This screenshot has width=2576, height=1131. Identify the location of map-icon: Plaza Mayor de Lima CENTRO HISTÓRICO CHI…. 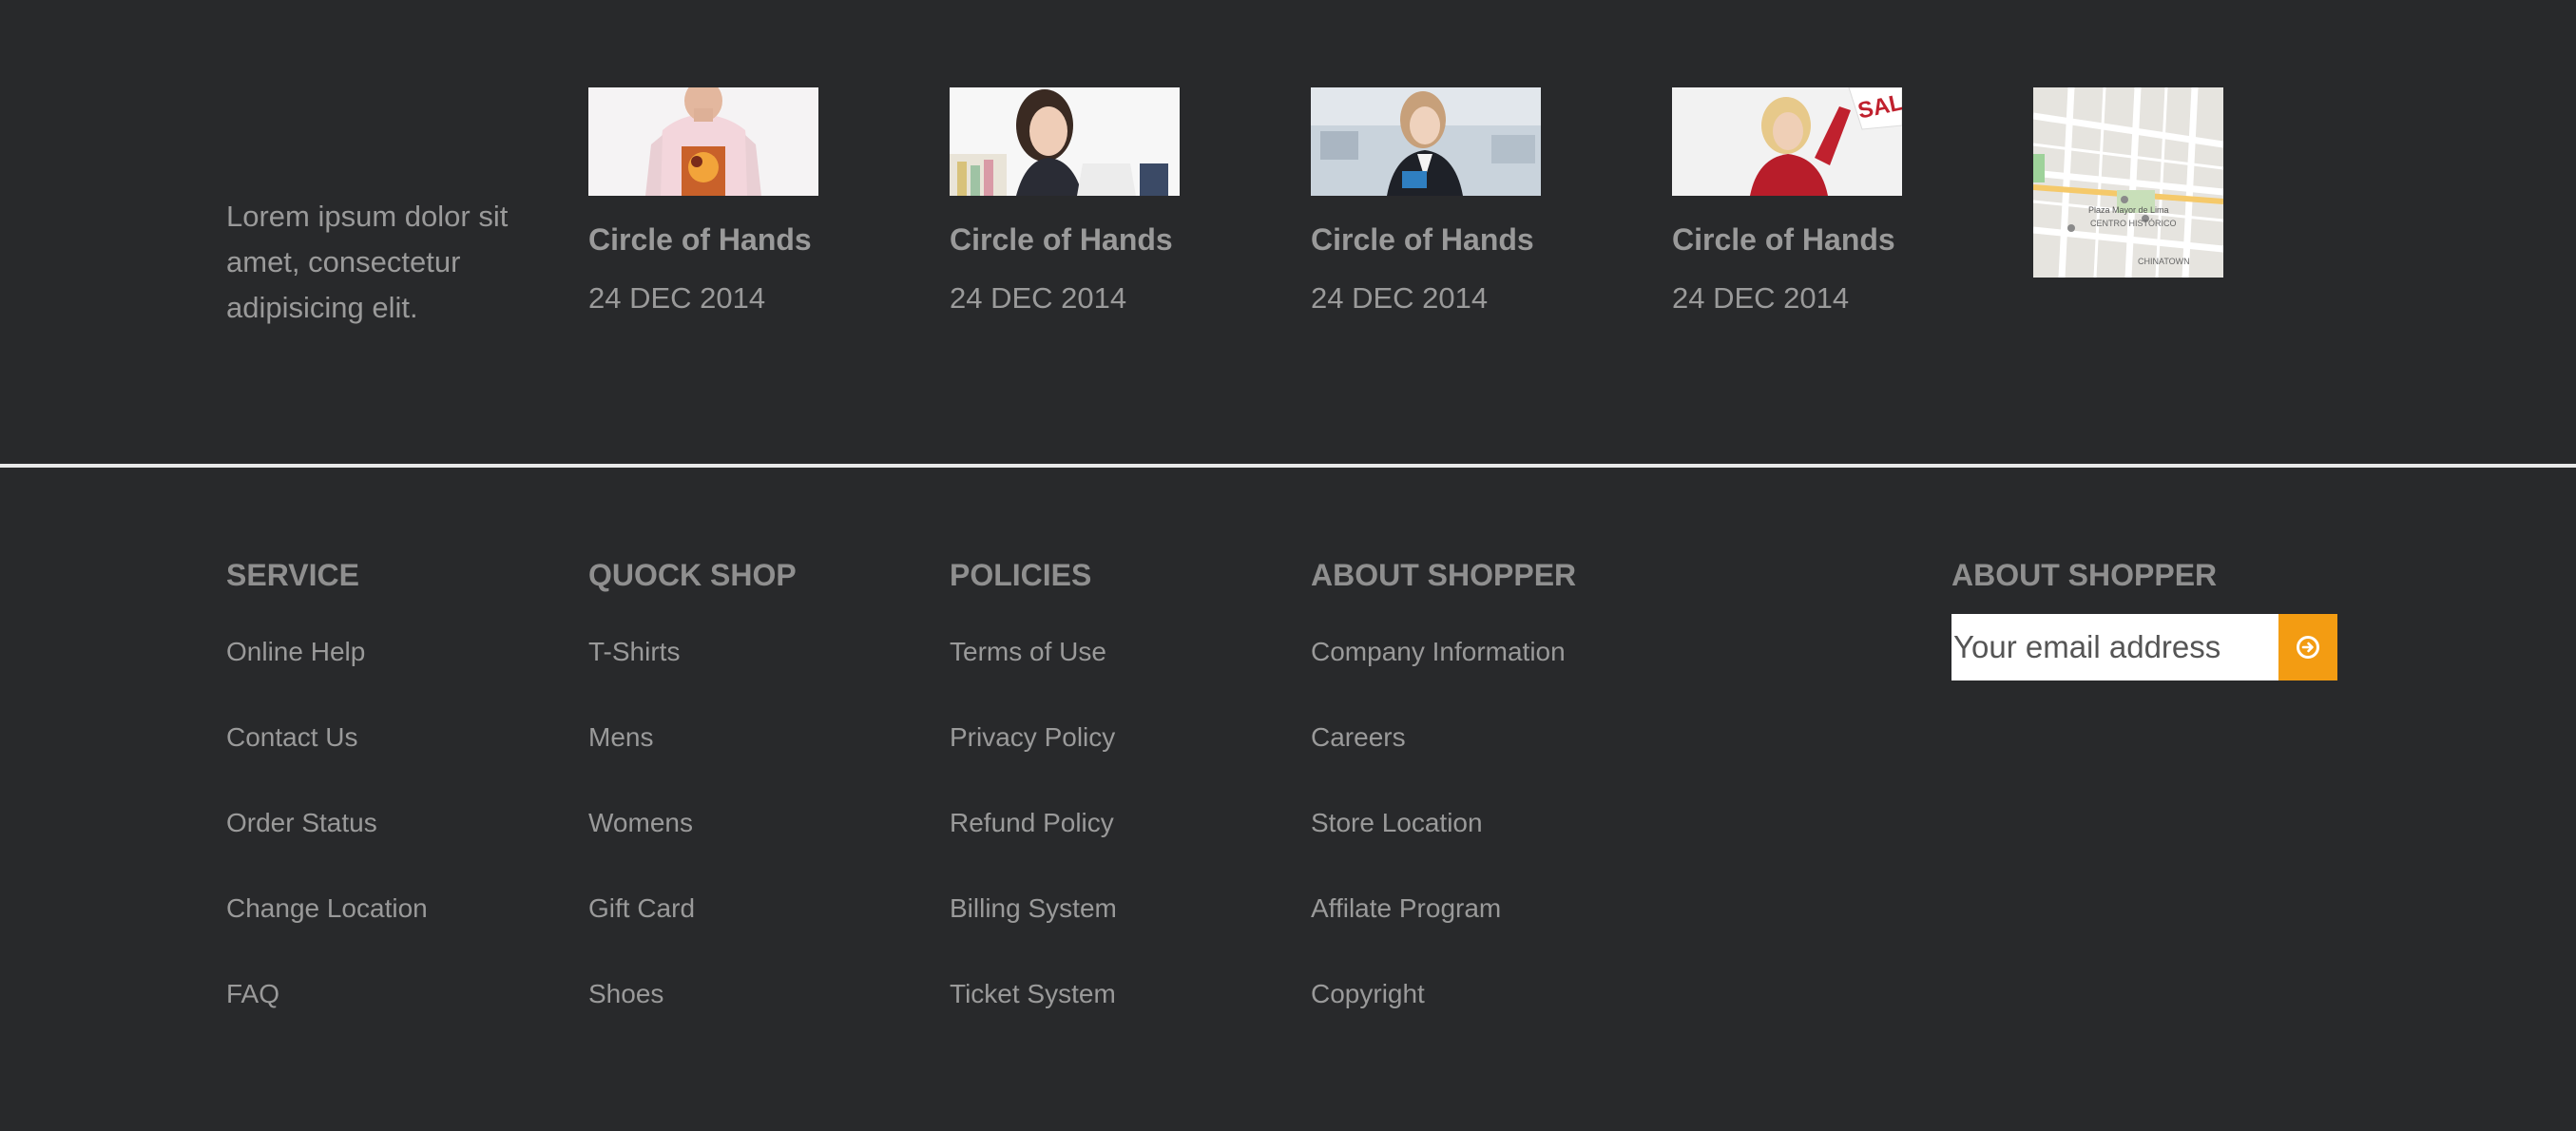
(2128, 182).